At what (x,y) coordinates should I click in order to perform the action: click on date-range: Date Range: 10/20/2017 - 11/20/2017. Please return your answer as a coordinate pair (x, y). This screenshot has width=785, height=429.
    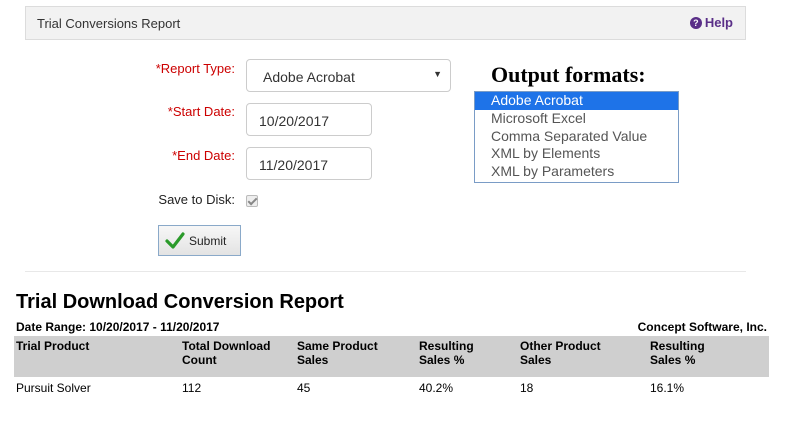
    Looking at the image, I should click on (118, 327).